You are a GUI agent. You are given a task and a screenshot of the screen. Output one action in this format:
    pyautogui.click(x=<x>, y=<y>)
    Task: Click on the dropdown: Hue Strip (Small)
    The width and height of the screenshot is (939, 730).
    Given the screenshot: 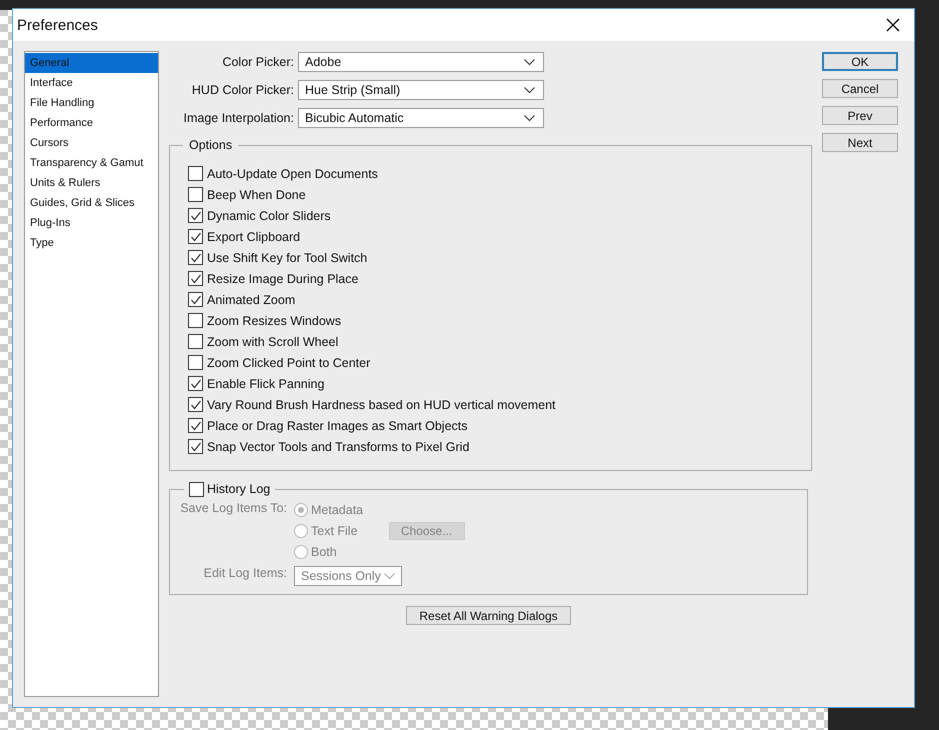 What is the action you would take?
    pyautogui.click(x=421, y=90)
    